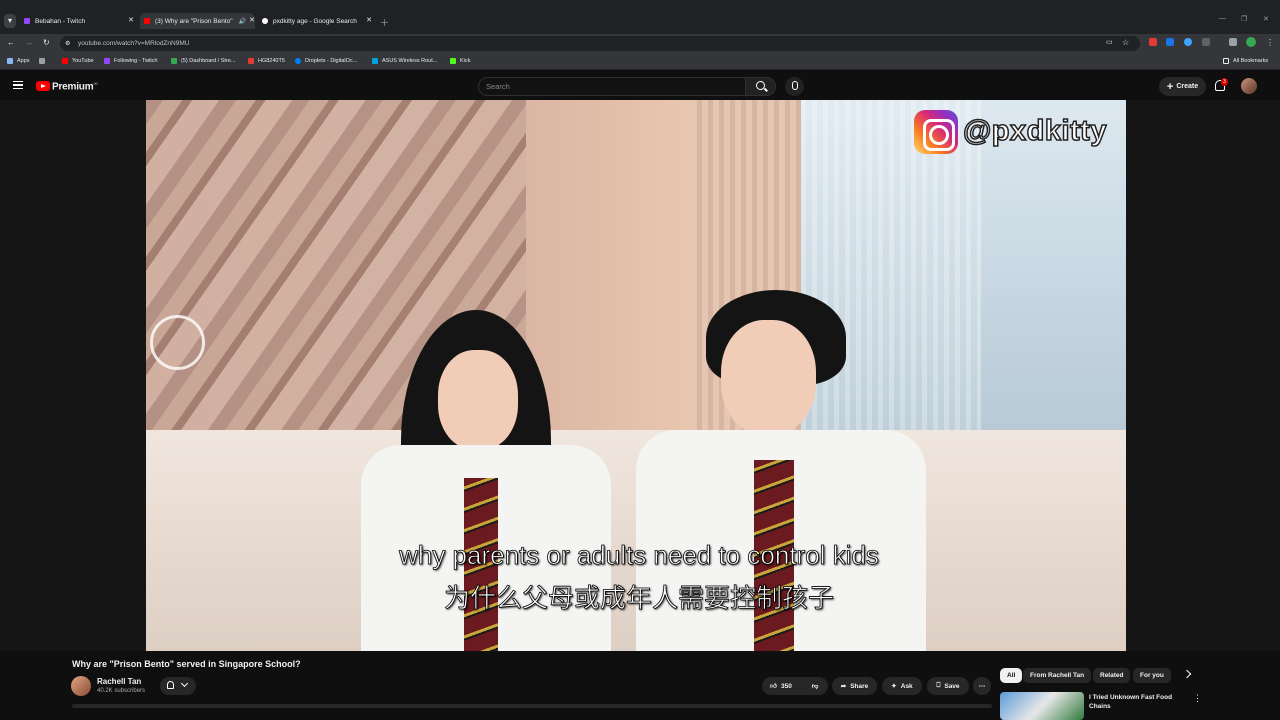  I want to click on all-bookmarks: All Bookmarks, so click(1245, 61).